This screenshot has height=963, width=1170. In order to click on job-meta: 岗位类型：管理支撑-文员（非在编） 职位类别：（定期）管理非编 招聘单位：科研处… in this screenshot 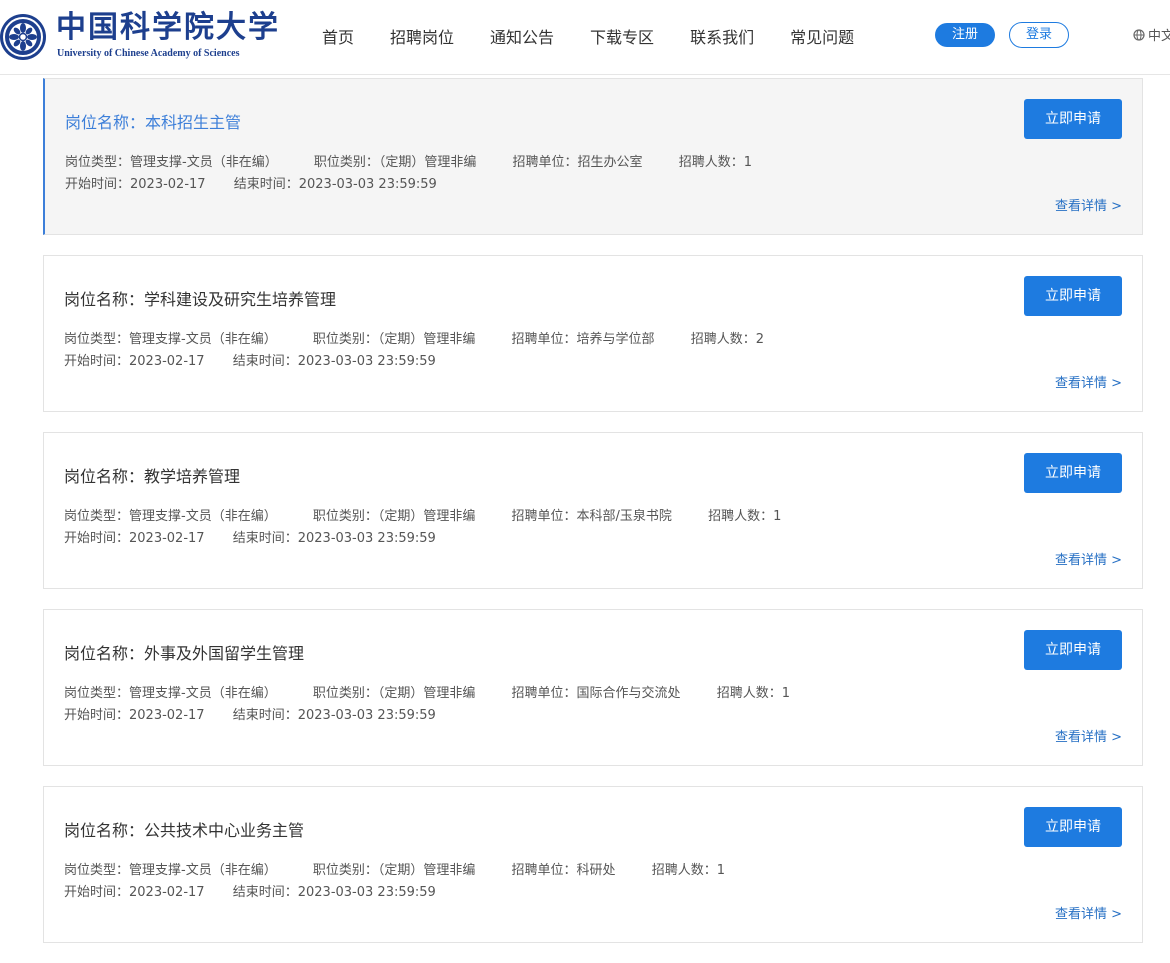, I will do `click(394, 870)`.